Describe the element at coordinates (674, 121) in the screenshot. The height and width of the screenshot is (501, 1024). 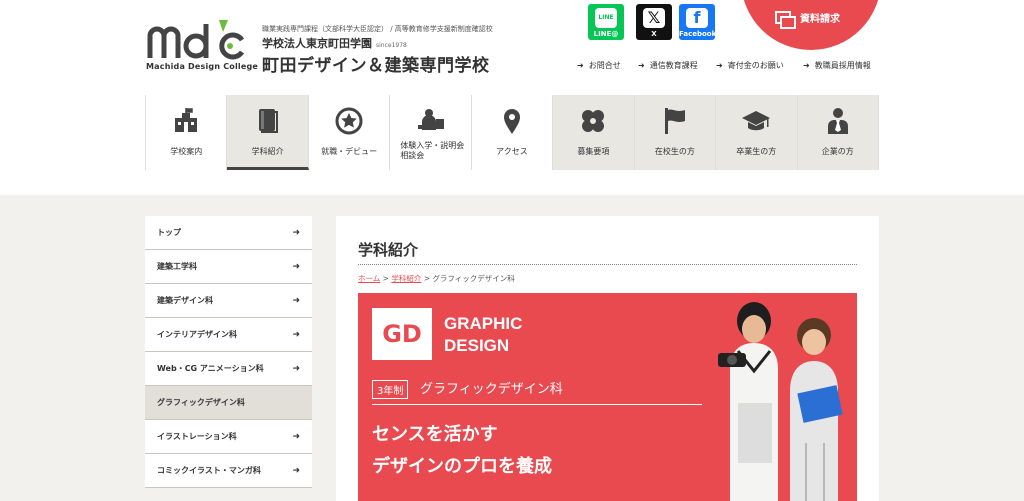
I see `flag-icon` at that location.